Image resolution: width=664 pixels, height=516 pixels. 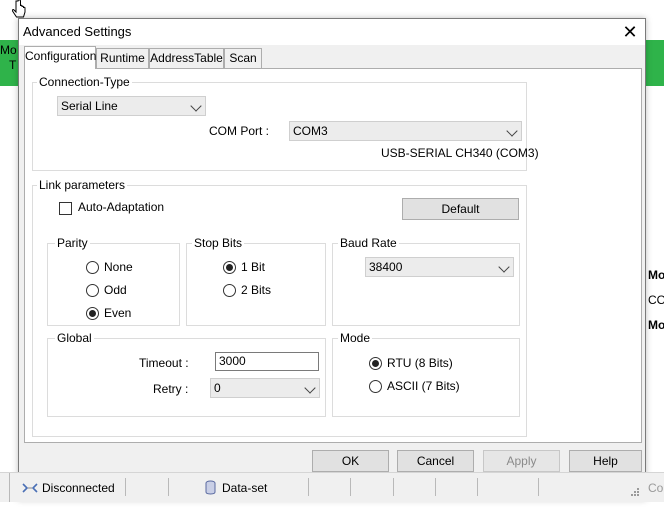 What do you see at coordinates (92, 267) in the screenshot?
I see `parity-none-radio` at bounding box center [92, 267].